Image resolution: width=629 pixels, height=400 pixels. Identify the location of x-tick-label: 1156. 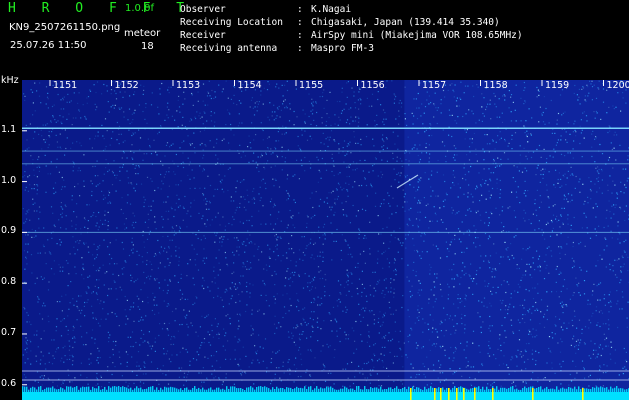
(372, 85).